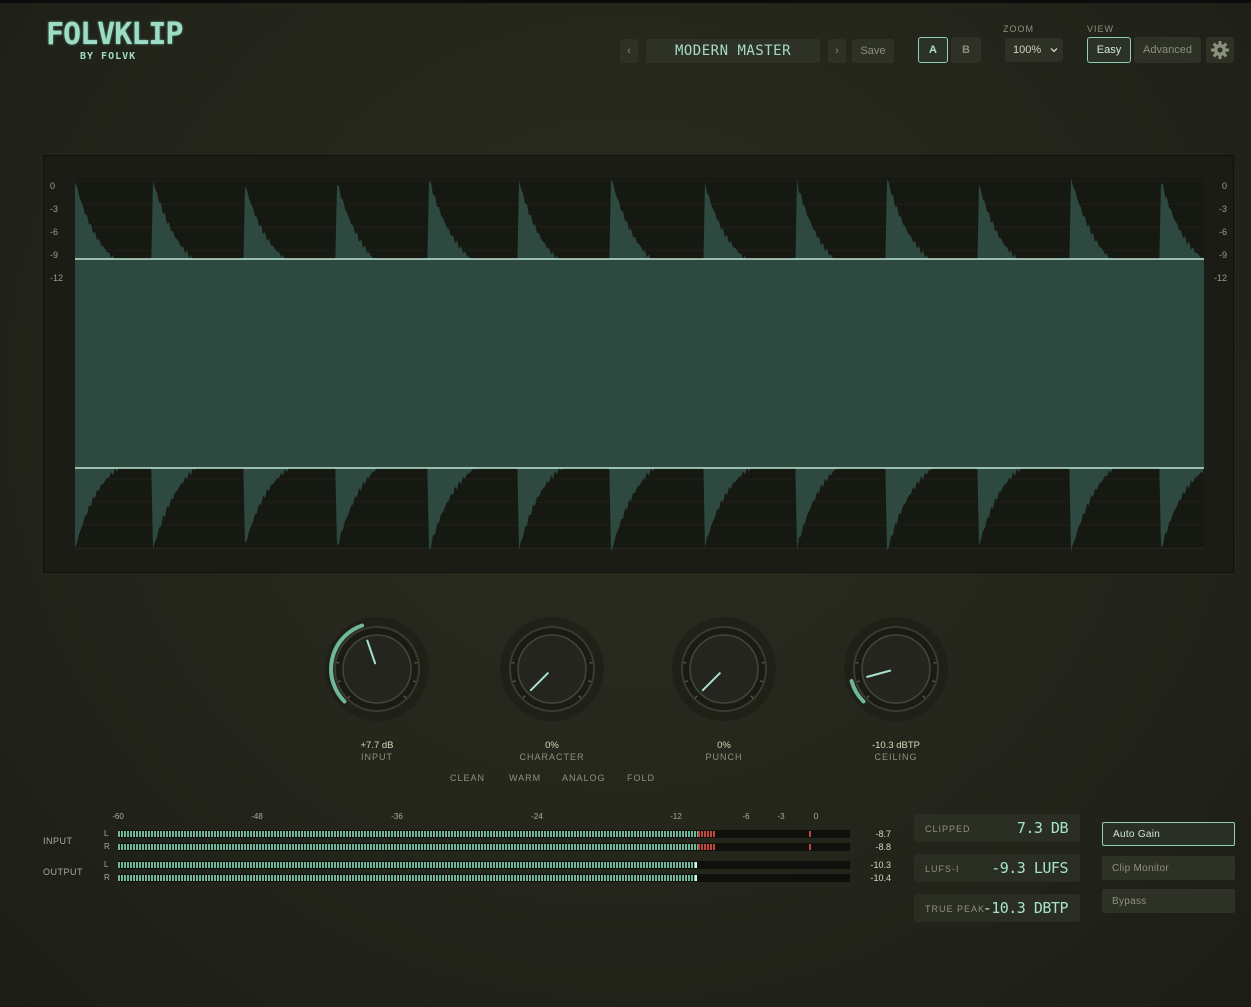  I want to click on zoom-select: 100%, so click(1034, 50).